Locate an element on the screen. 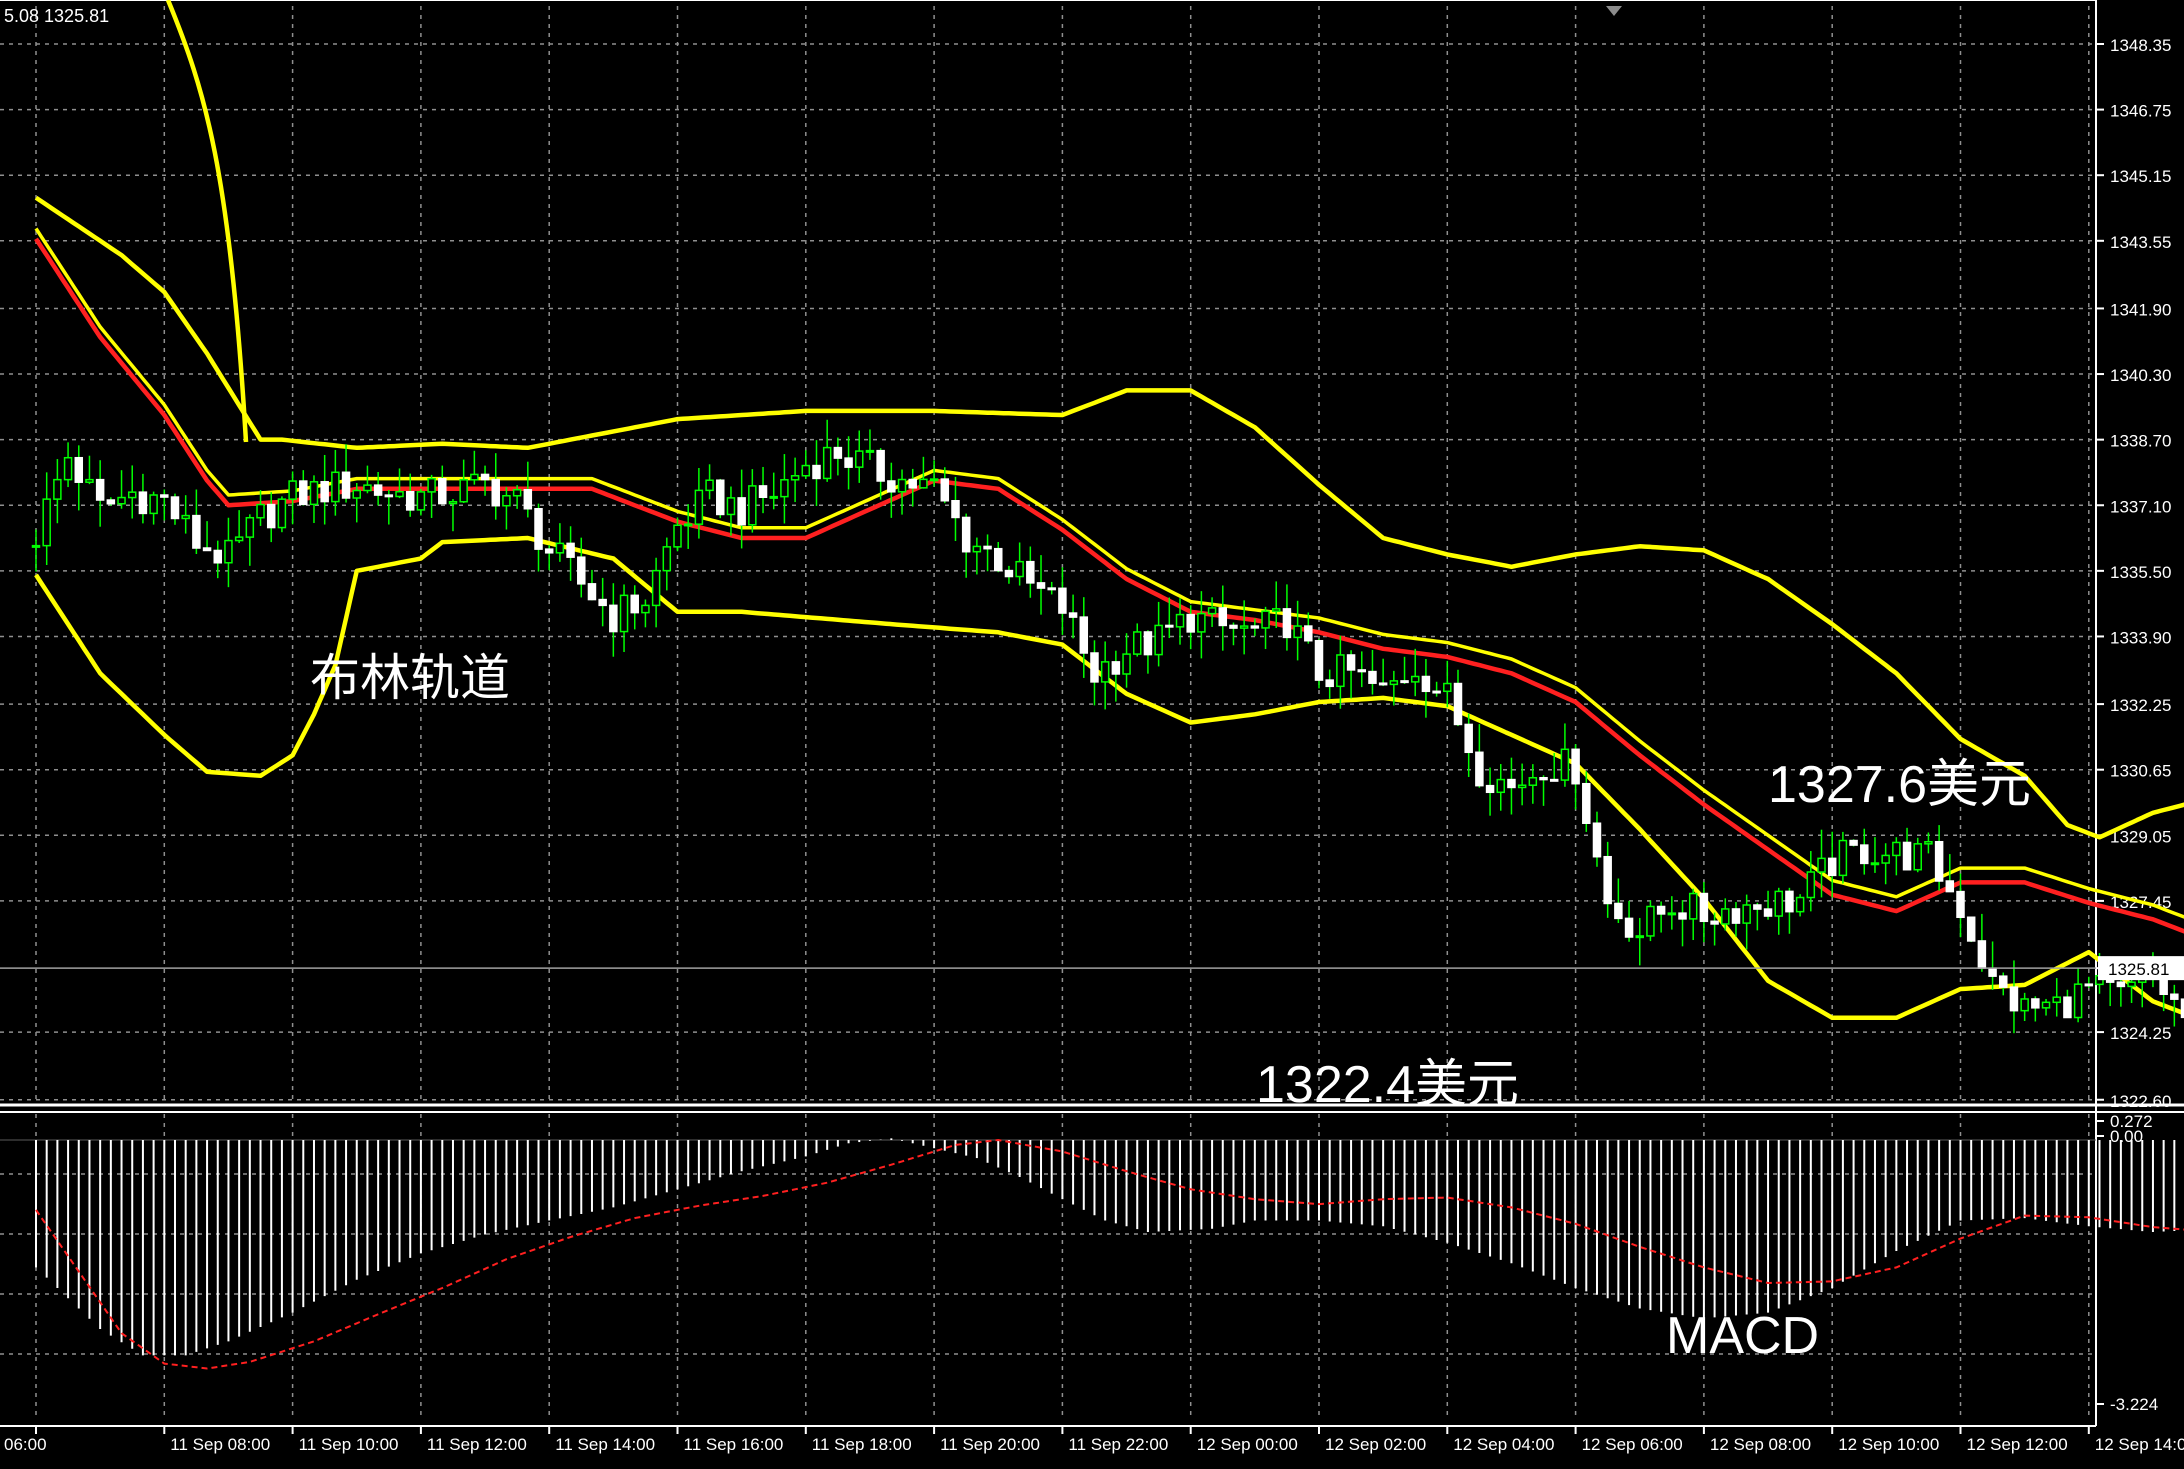  x-tick-label: 12 Sep 02:00 is located at coordinates (1375, 1444).